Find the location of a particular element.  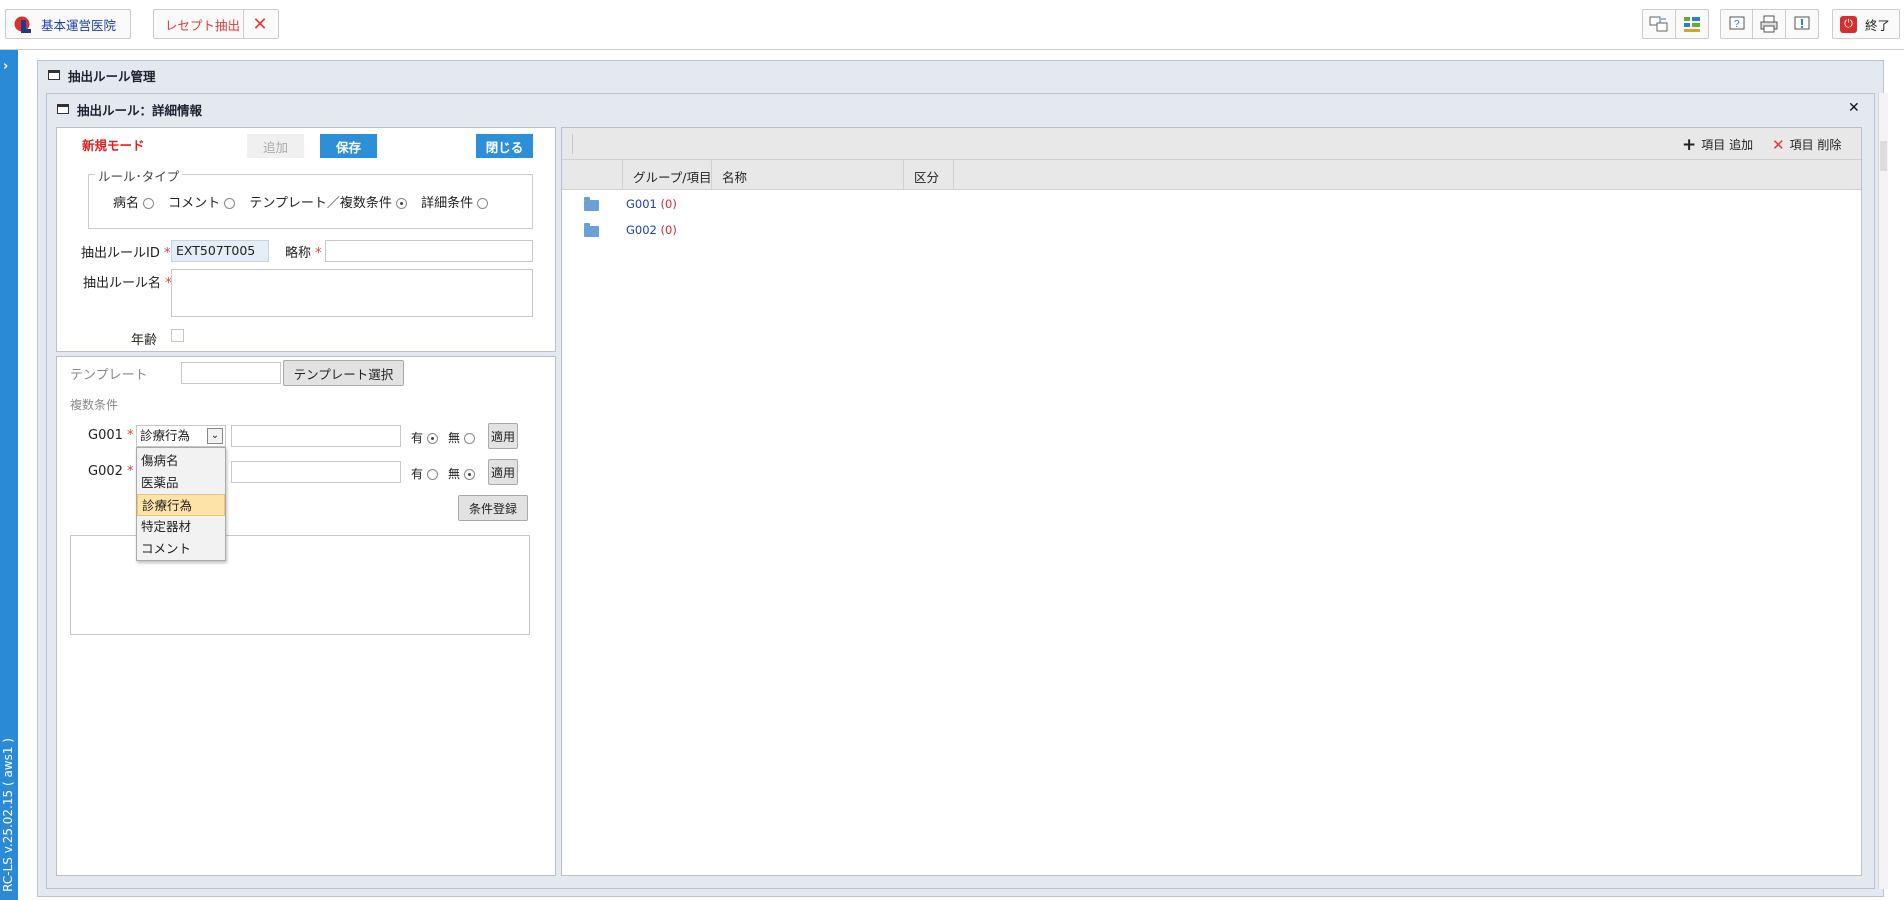

dropdown-option: 医薬品 is located at coordinates (181, 483).